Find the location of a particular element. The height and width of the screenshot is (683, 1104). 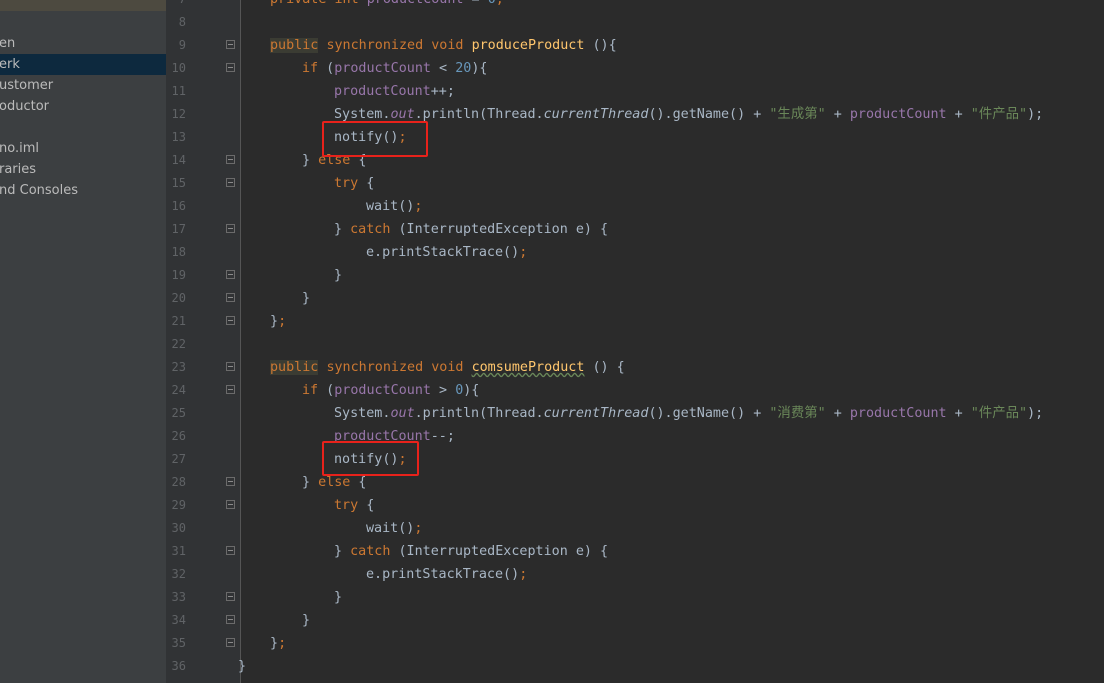

line-number: 13 is located at coordinates (178, 137).